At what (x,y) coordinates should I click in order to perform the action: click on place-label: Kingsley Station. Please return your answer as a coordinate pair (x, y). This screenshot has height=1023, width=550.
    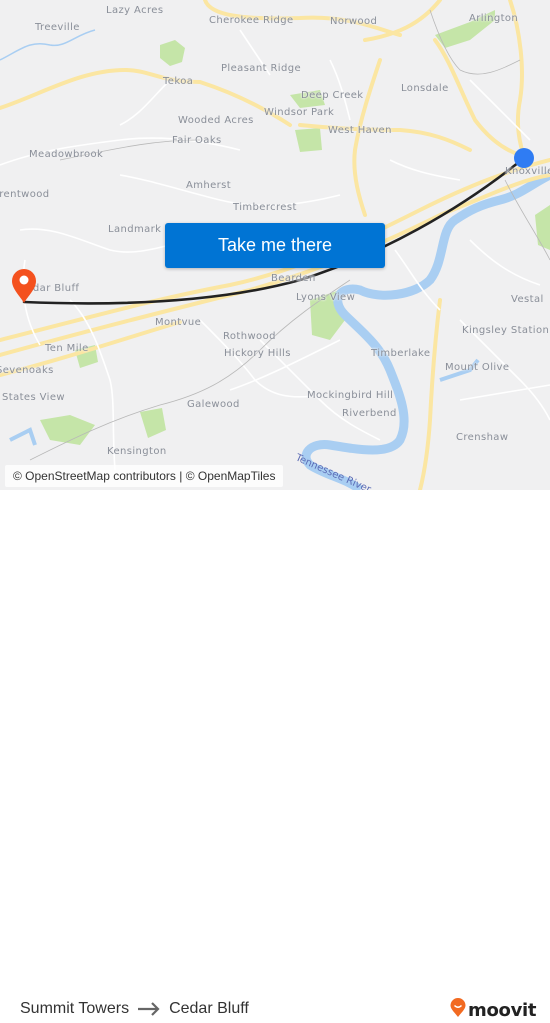
    Looking at the image, I should click on (506, 330).